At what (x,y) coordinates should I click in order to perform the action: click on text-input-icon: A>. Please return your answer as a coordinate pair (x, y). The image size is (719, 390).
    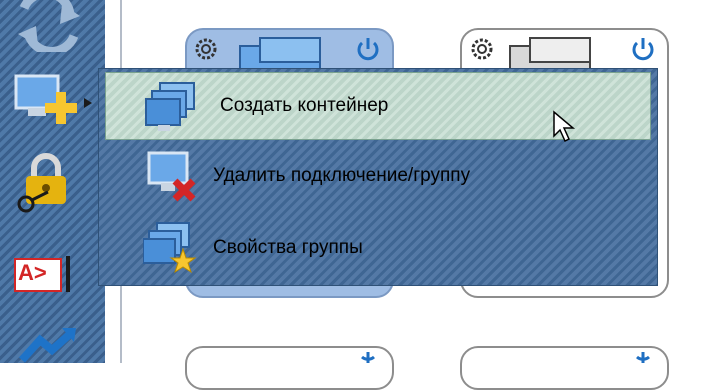
    Looking at the image, I should click on (45, 274).